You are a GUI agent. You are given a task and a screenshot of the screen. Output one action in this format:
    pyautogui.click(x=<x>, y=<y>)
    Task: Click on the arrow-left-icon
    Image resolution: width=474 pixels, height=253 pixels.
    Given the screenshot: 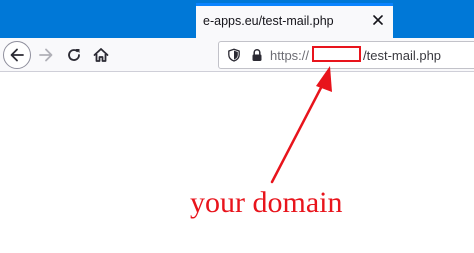 What is the action you would take?
    pyautogui.click(x=17, y=55)
    